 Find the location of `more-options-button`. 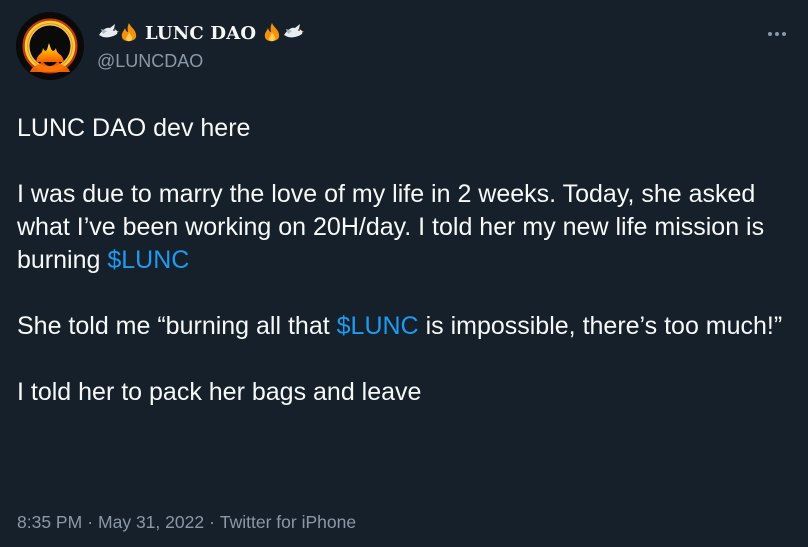

more-options-button is located at coordinates (777, 34).